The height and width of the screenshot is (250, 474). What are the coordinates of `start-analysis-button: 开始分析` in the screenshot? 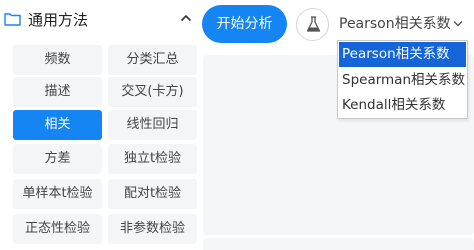 It's located at (244, 24).